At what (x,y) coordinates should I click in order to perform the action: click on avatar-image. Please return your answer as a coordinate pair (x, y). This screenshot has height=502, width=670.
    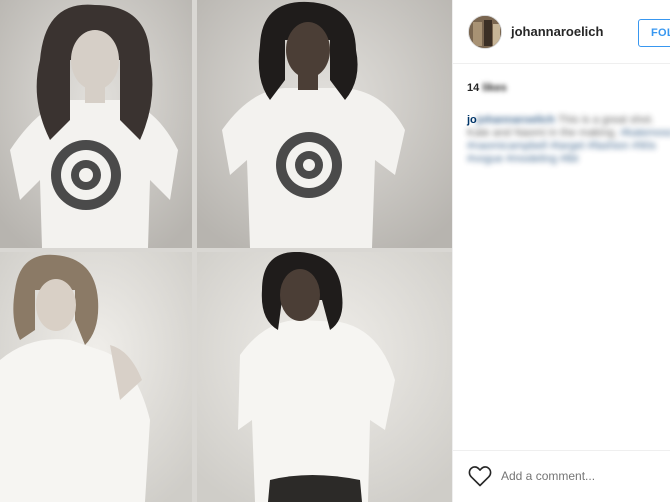
    Looking at the image, I should click on (485, 32).